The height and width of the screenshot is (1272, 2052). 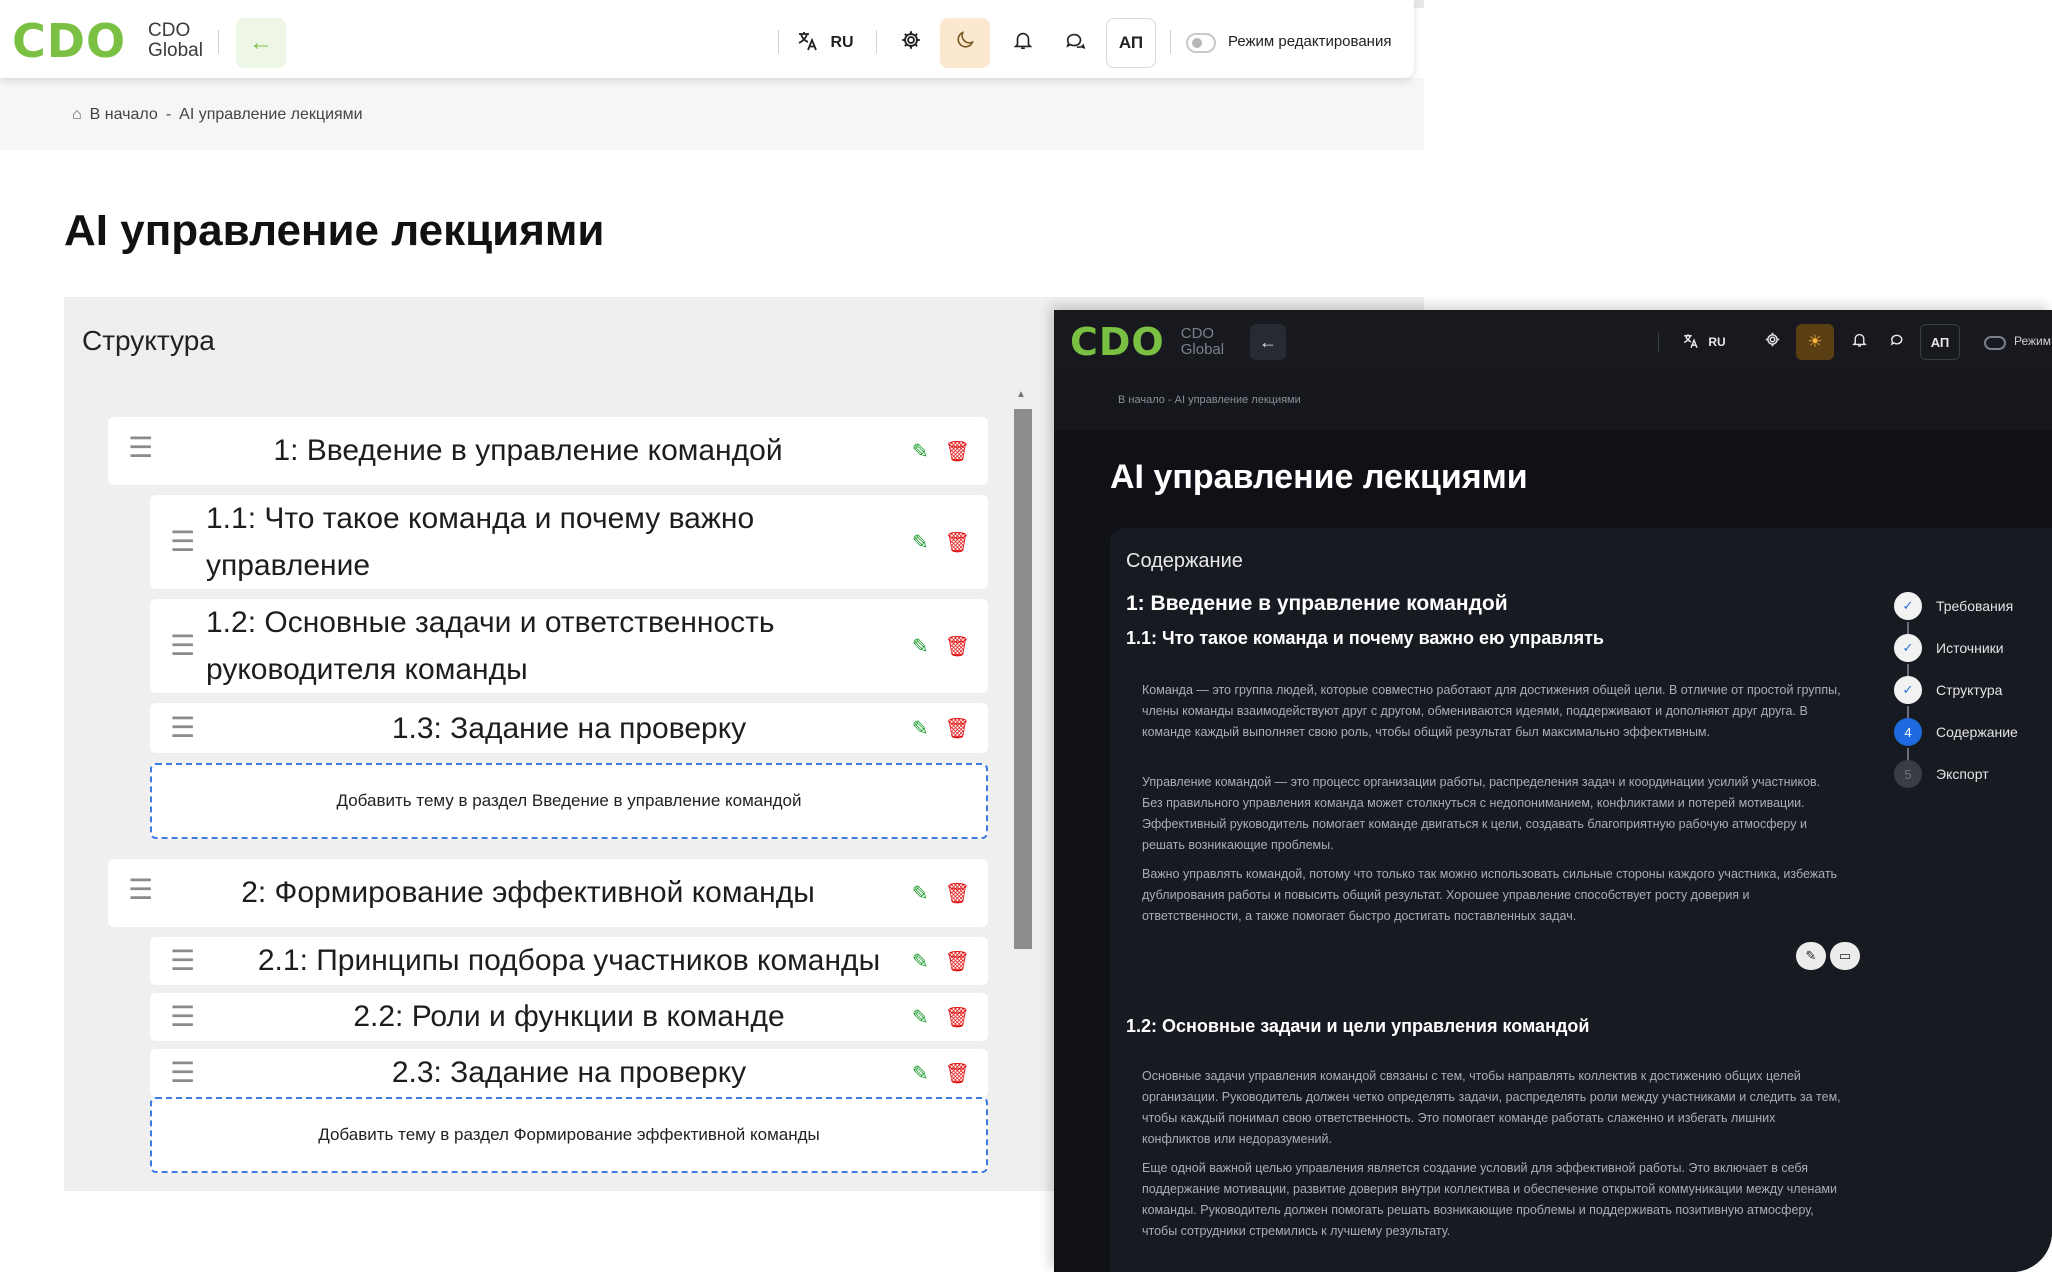 I want to click on topic-title-line1: 1.1: Что такое команда и почему важно, so click(x=480, y=518).